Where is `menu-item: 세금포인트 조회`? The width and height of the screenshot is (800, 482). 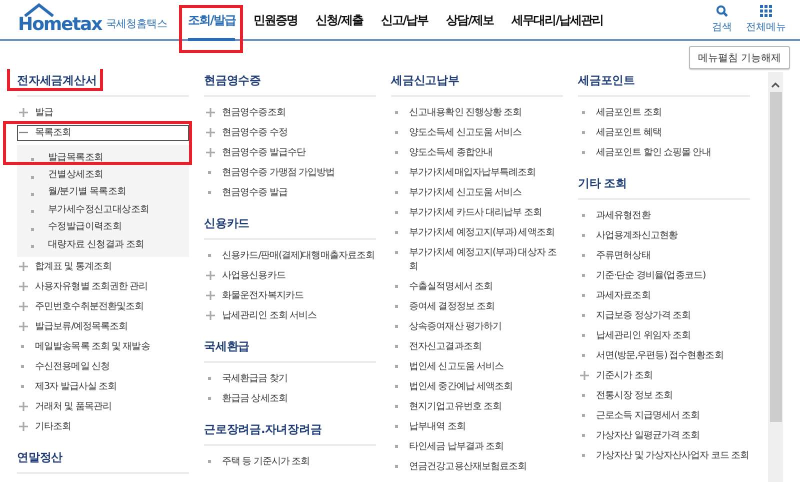 menu-item: 세금포인트 조회 is located at coordinates (664, 113).